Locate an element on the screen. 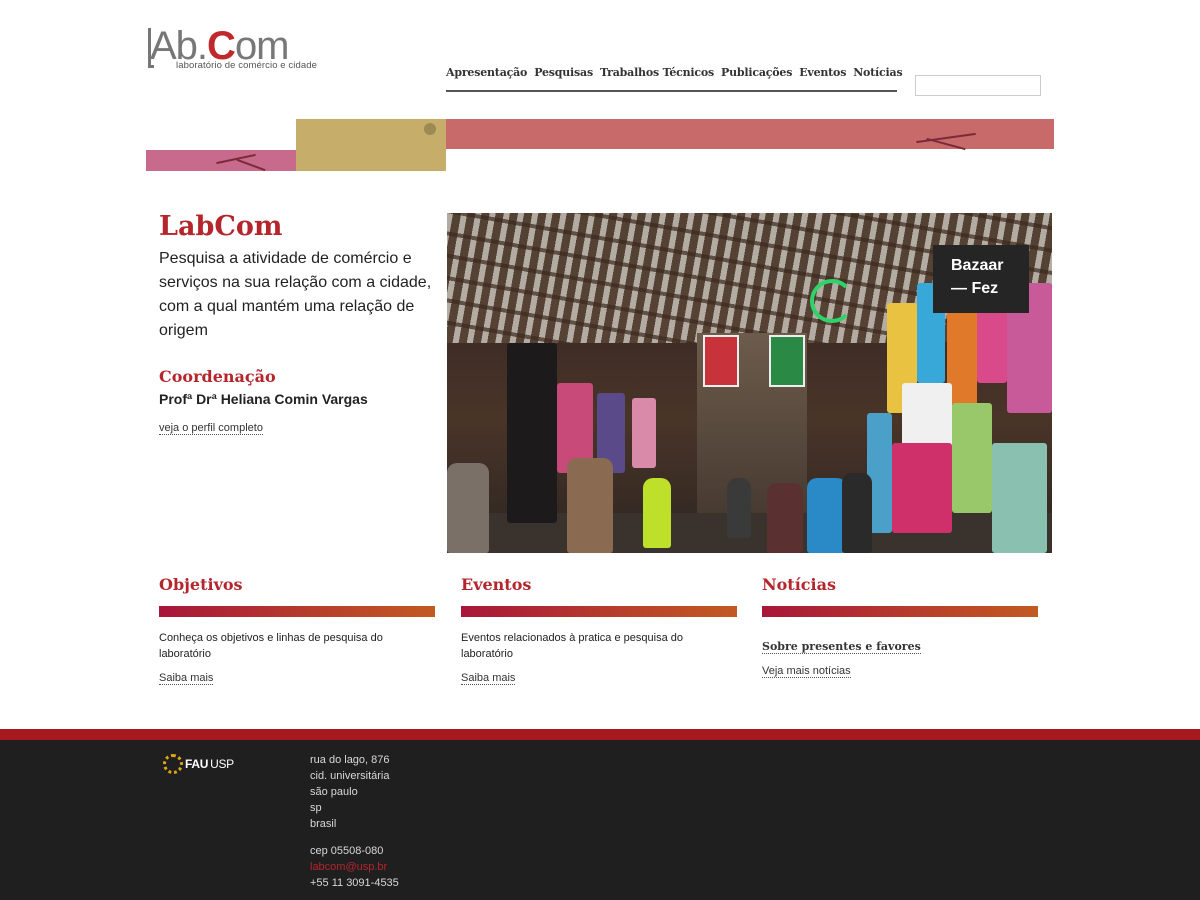  labcom-logo: Ab.Com laboratório de comércio e cidade is located at coordinates (233, 48).